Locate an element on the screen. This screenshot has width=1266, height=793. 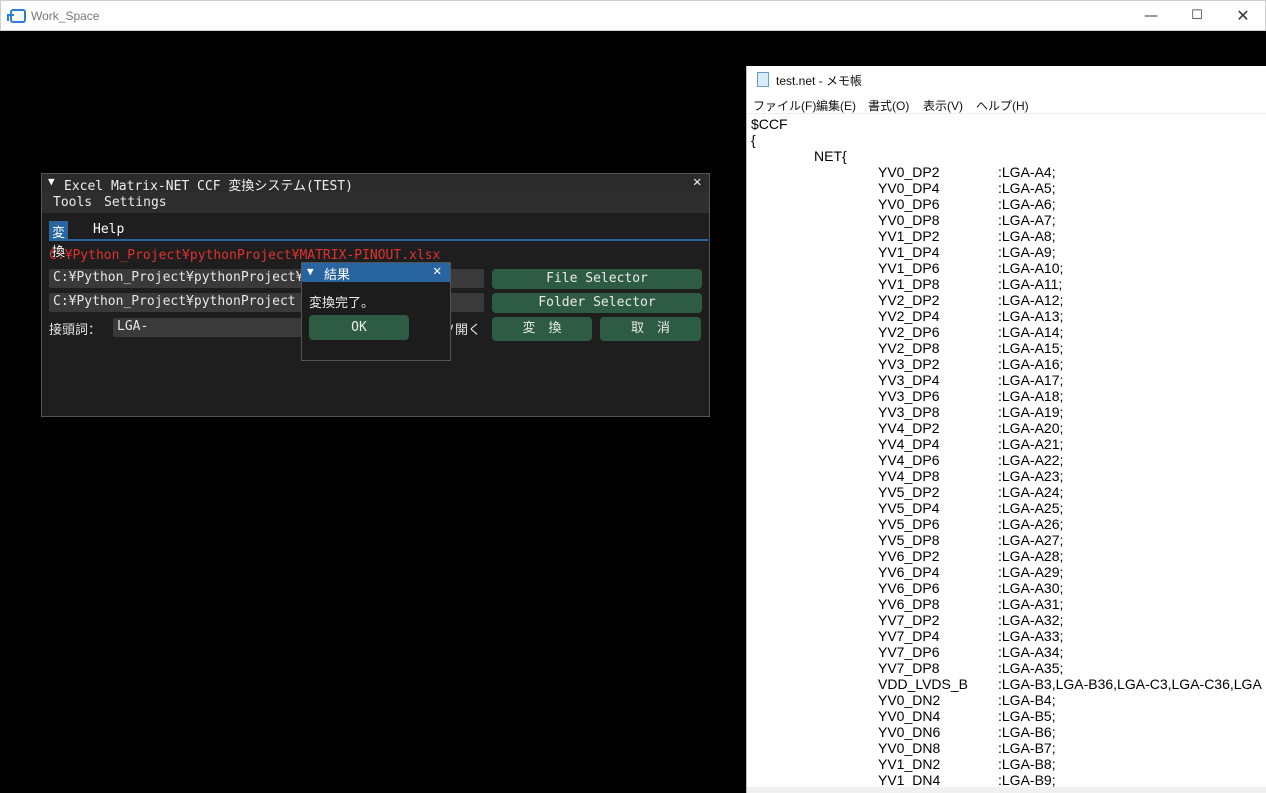
pin-name: YV5_DP2 is located at coordinates (909, 492).